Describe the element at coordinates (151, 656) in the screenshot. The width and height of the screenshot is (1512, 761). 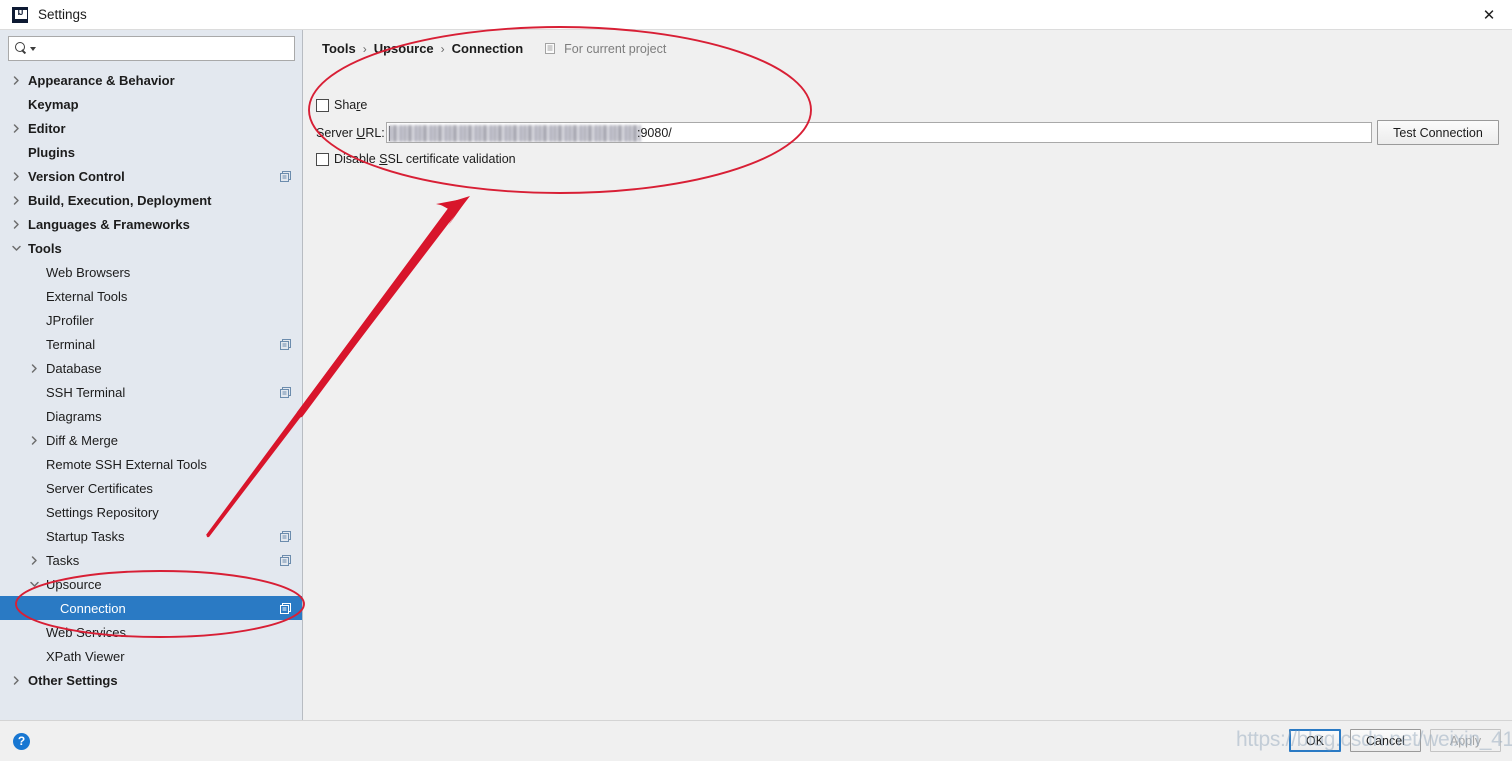
I see `sidebar-item-xpath-viewer: XPath Viewer` at that location.